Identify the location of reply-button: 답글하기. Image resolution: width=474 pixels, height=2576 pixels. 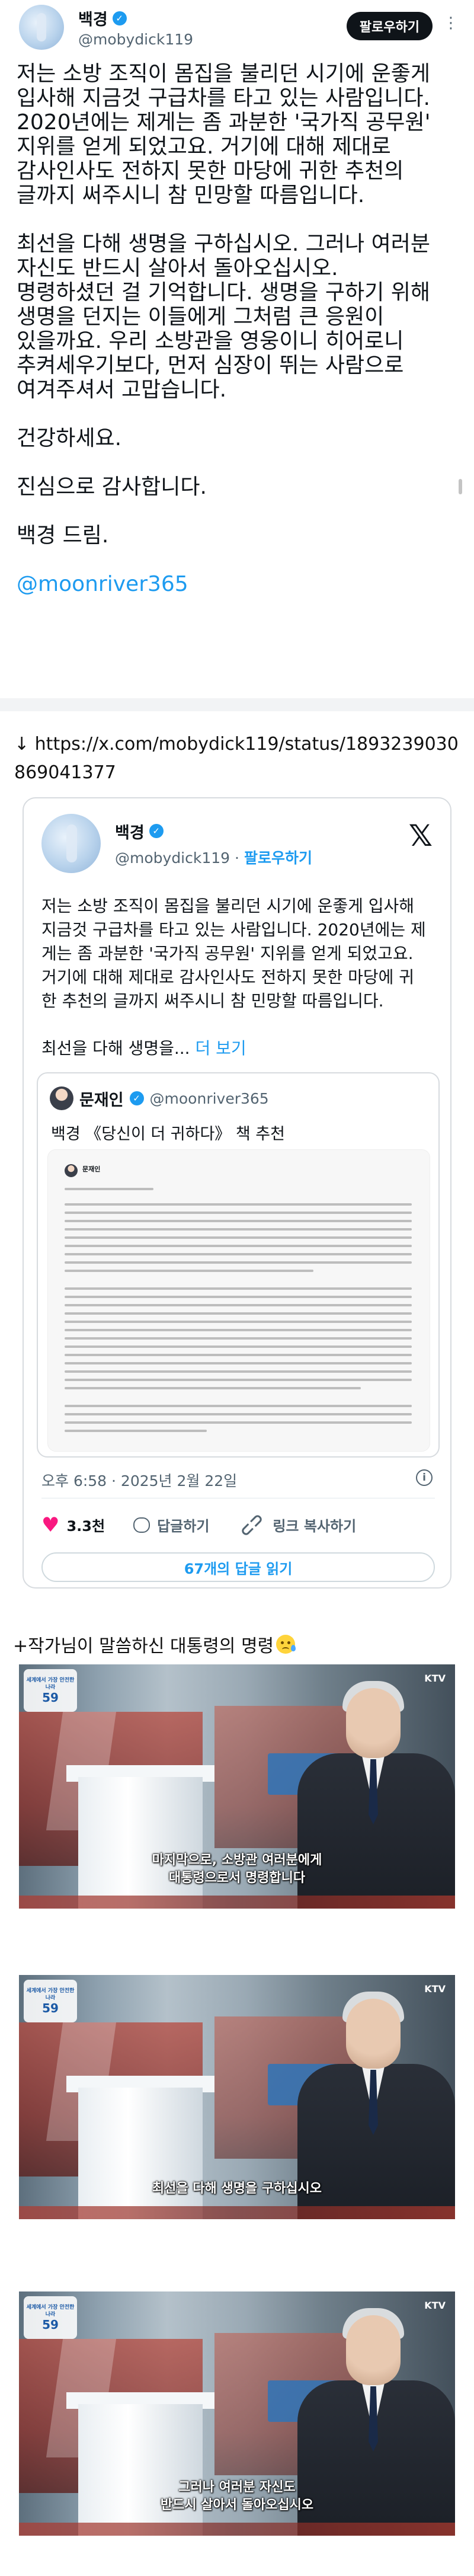
(171, 1524).